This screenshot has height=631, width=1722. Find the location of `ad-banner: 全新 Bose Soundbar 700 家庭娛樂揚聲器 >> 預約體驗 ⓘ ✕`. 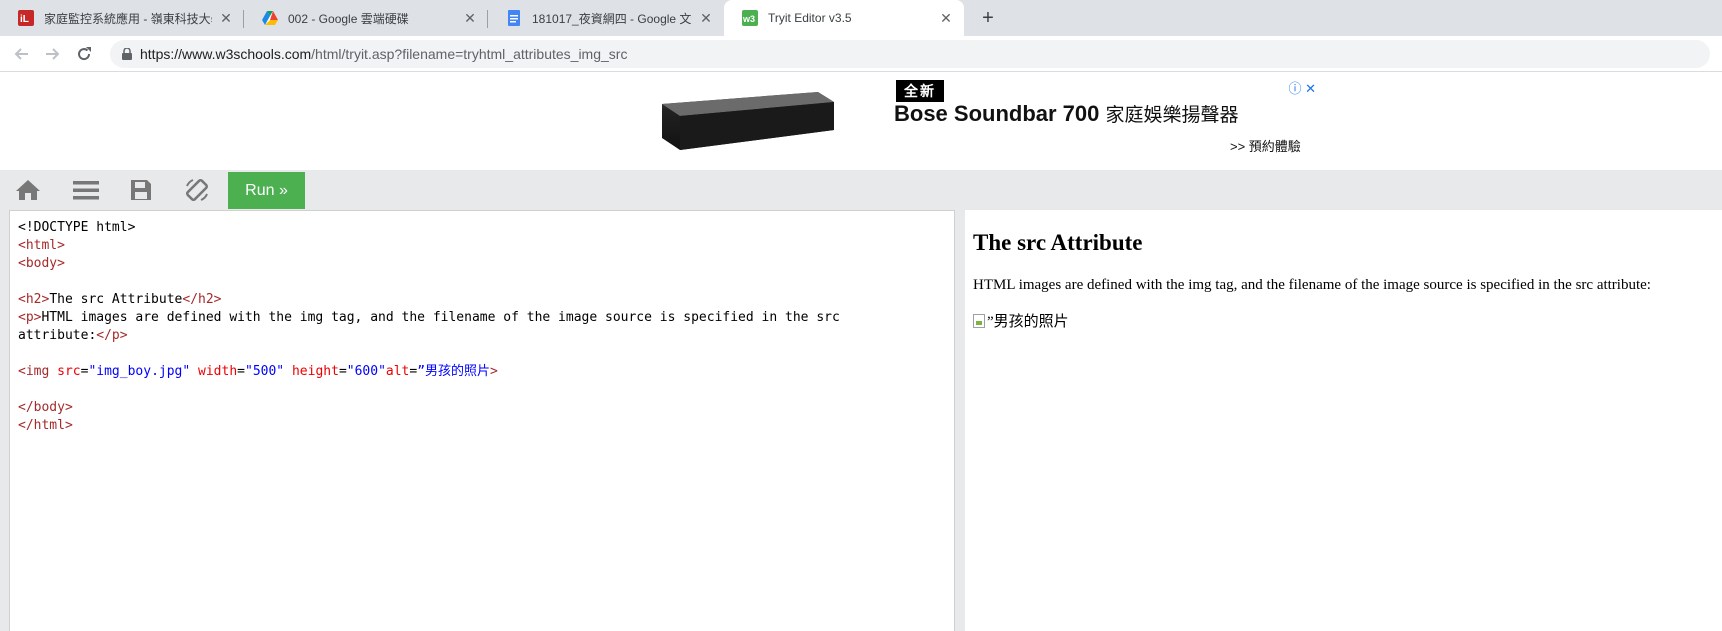

ad-banner: 全新 Bose Soundbar 700 家庭娛樂揚聲器 >> 預約體驗 ⓘ ✕ is located at coordinates (961, 121).